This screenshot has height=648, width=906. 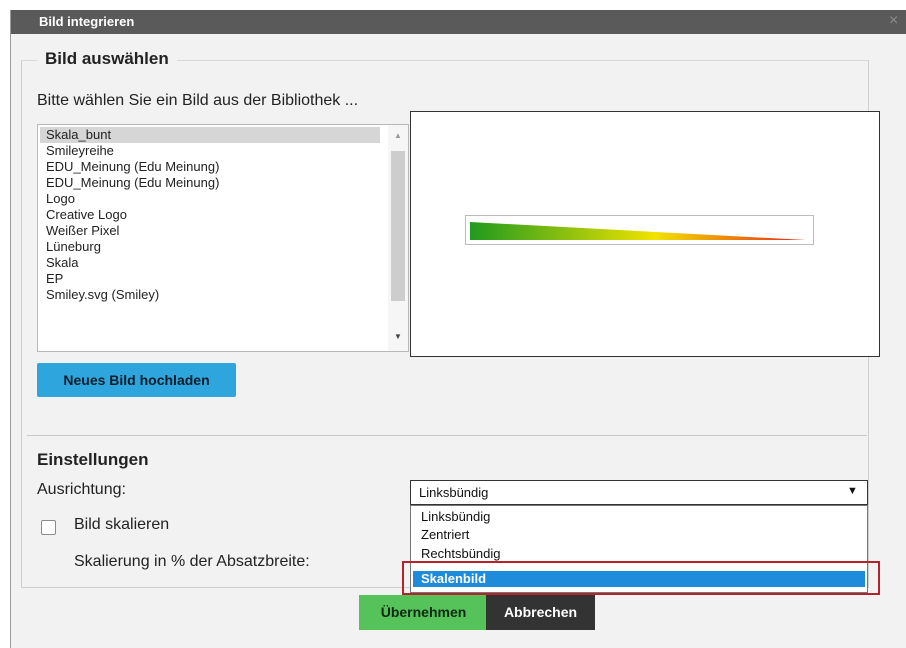 What do you see at coordinates (81, 489) in the screenshot?
I see `alignment-label: Ausrichtung:` at bounding box center [81, 489].